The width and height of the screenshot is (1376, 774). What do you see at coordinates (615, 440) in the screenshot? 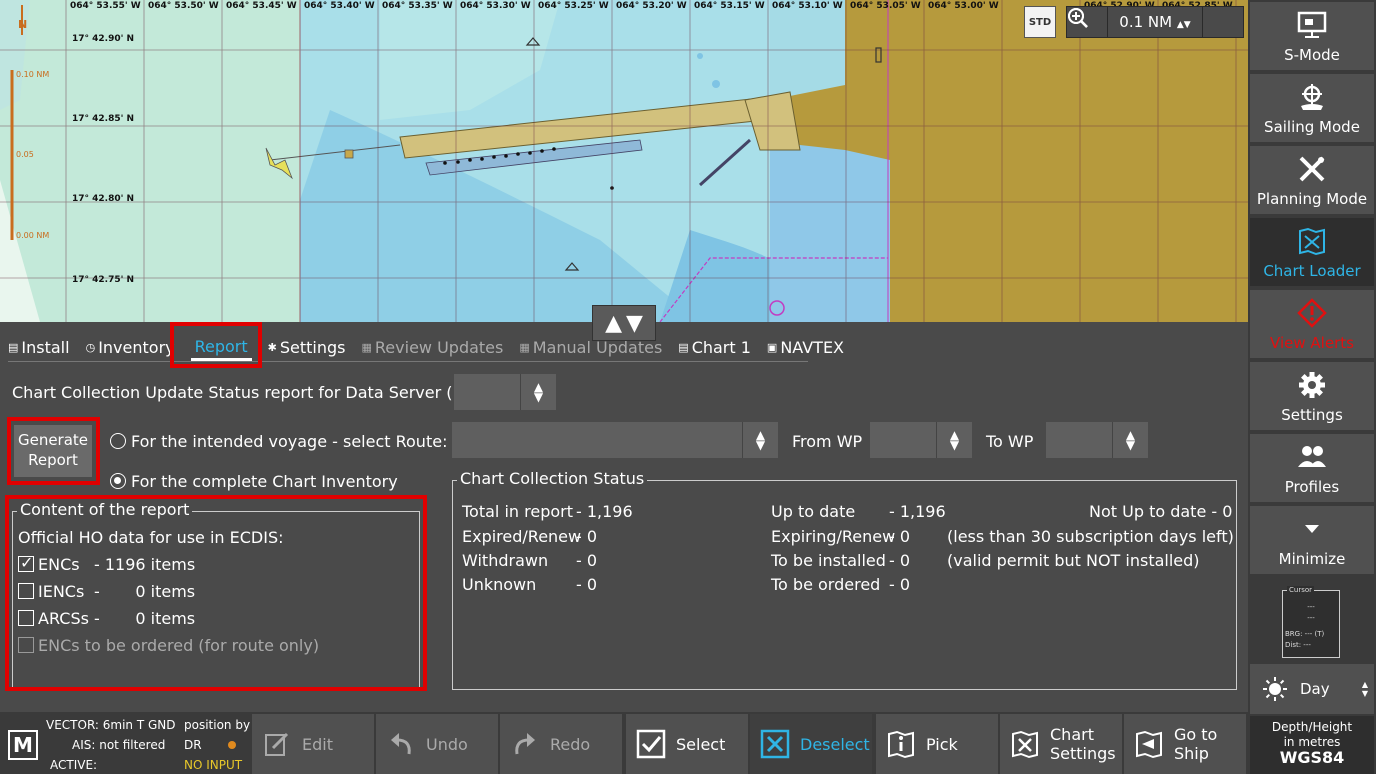
I see `route-select: ▲ ▼` at bounding box center [615, 440].